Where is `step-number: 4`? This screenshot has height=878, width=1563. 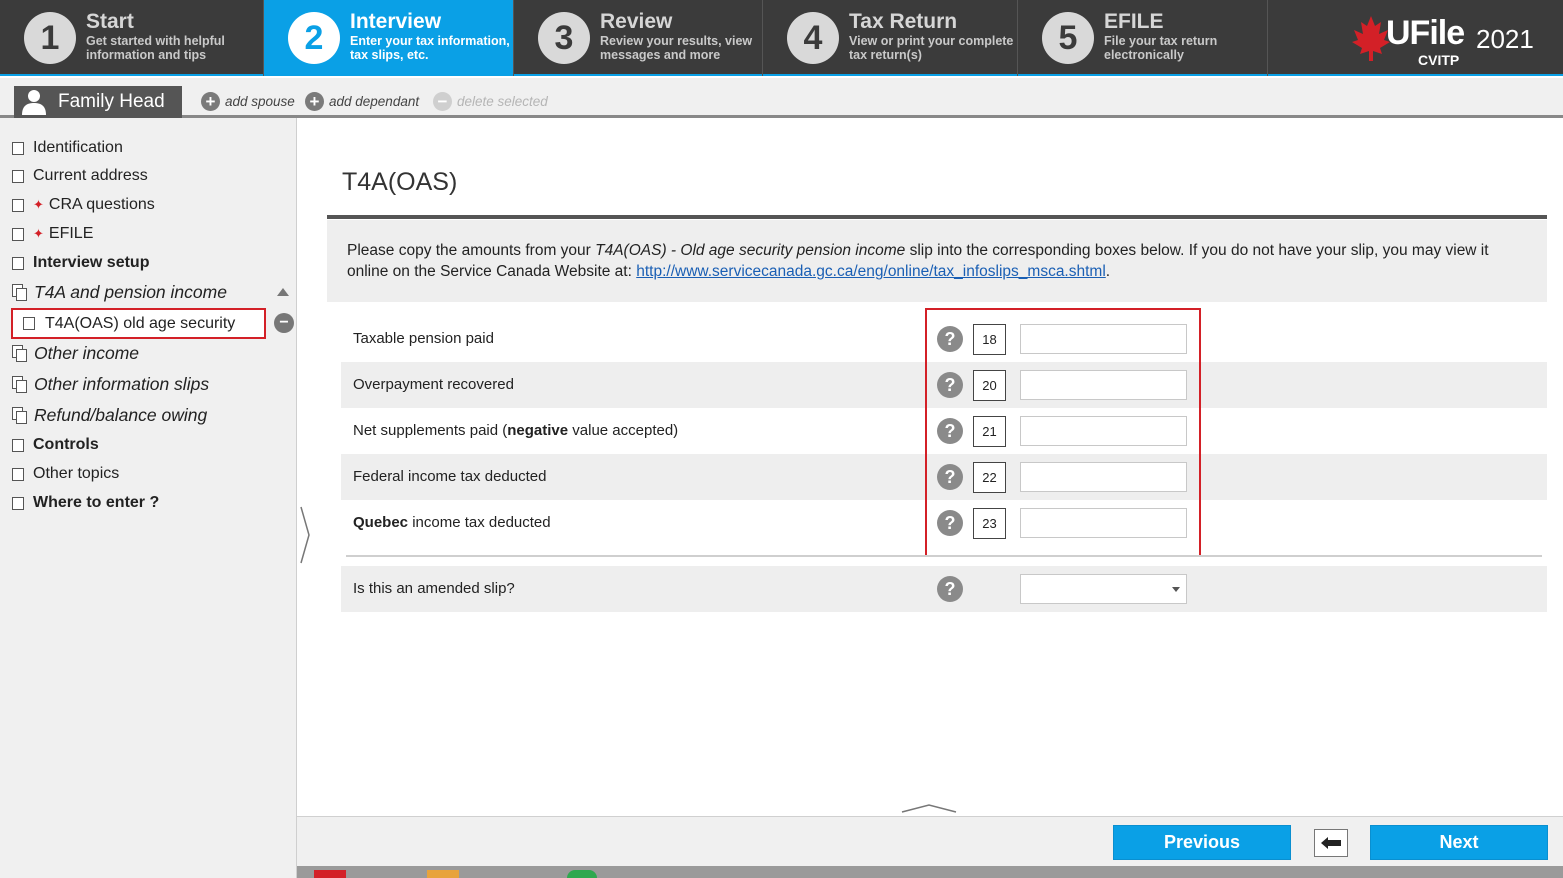 step-number: 4 is located at coordinates (813, 38).